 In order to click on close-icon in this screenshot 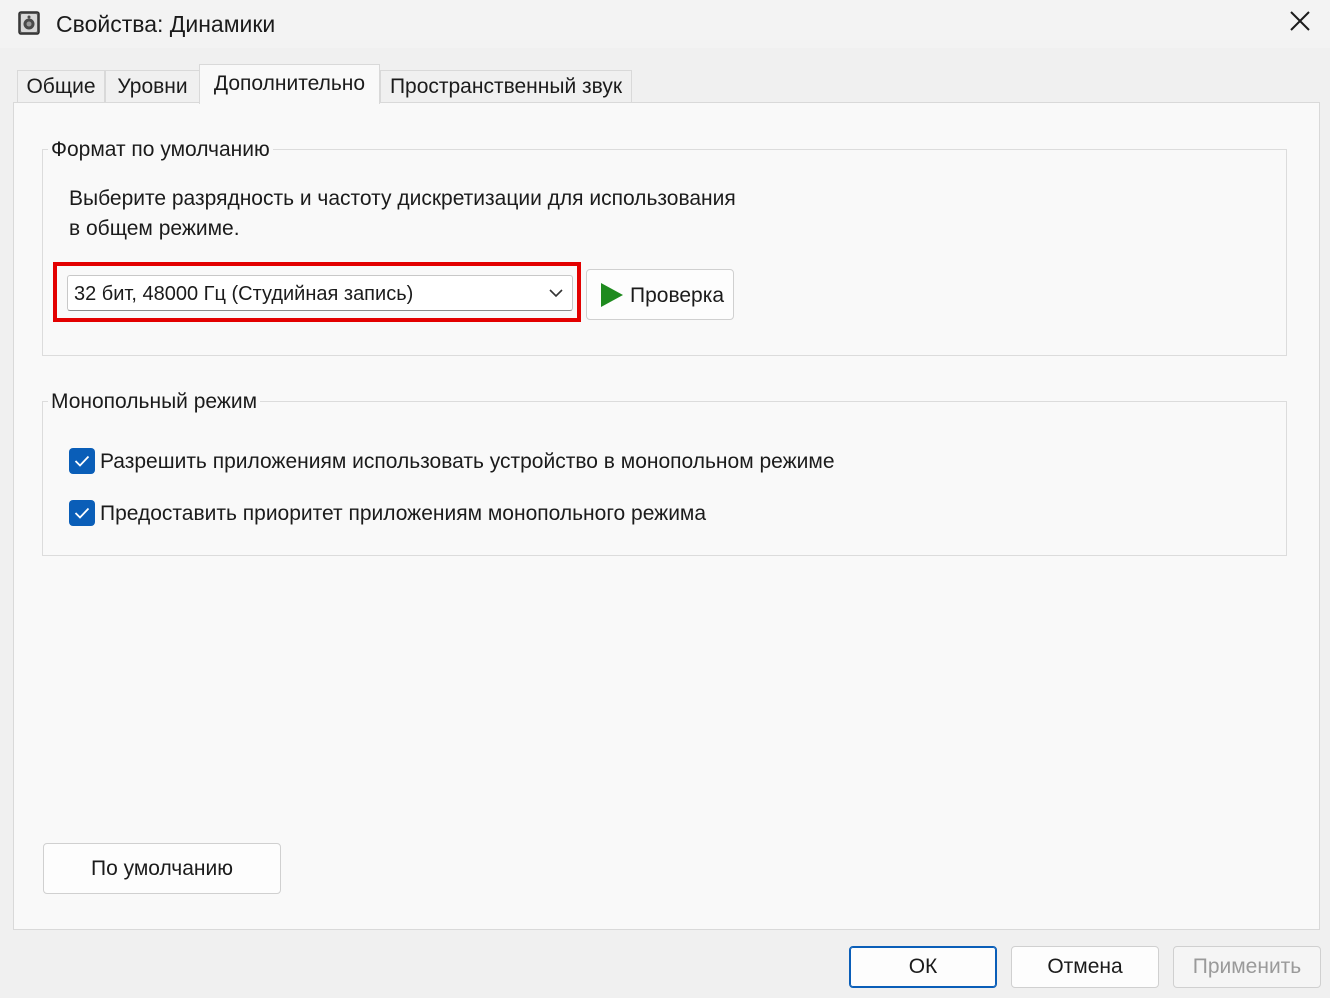, I will do `click(1300, 23)`.